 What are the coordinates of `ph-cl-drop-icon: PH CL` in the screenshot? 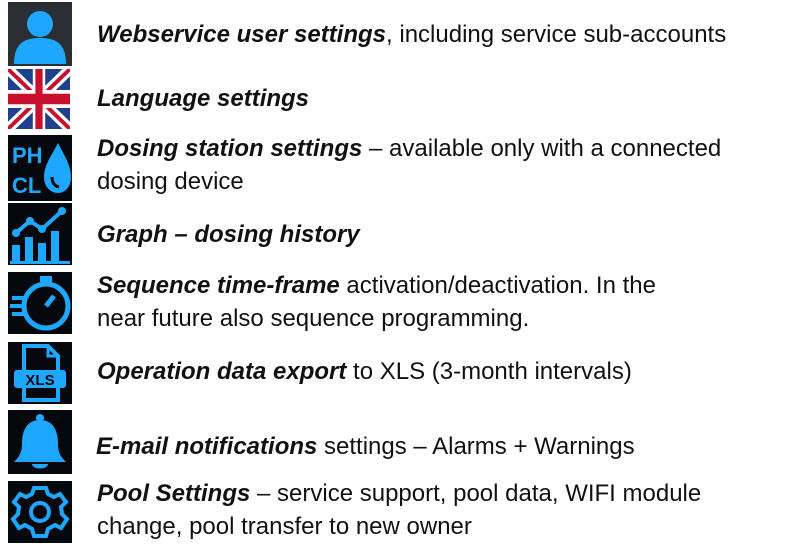 It's located at (40, 168).